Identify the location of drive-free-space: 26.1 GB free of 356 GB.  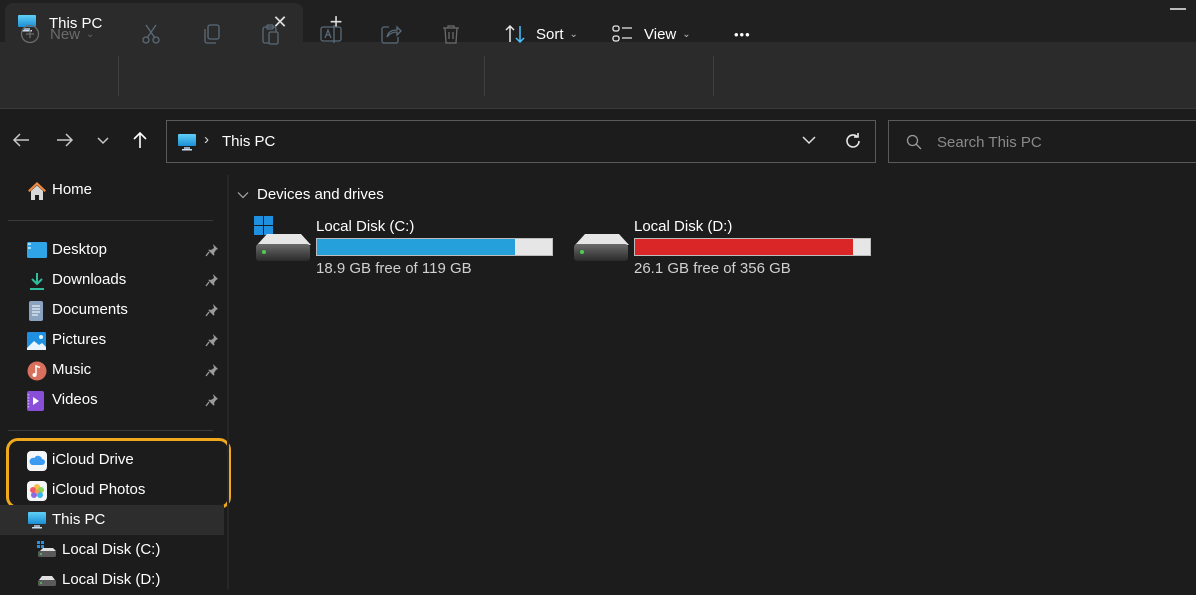
(712, 268).